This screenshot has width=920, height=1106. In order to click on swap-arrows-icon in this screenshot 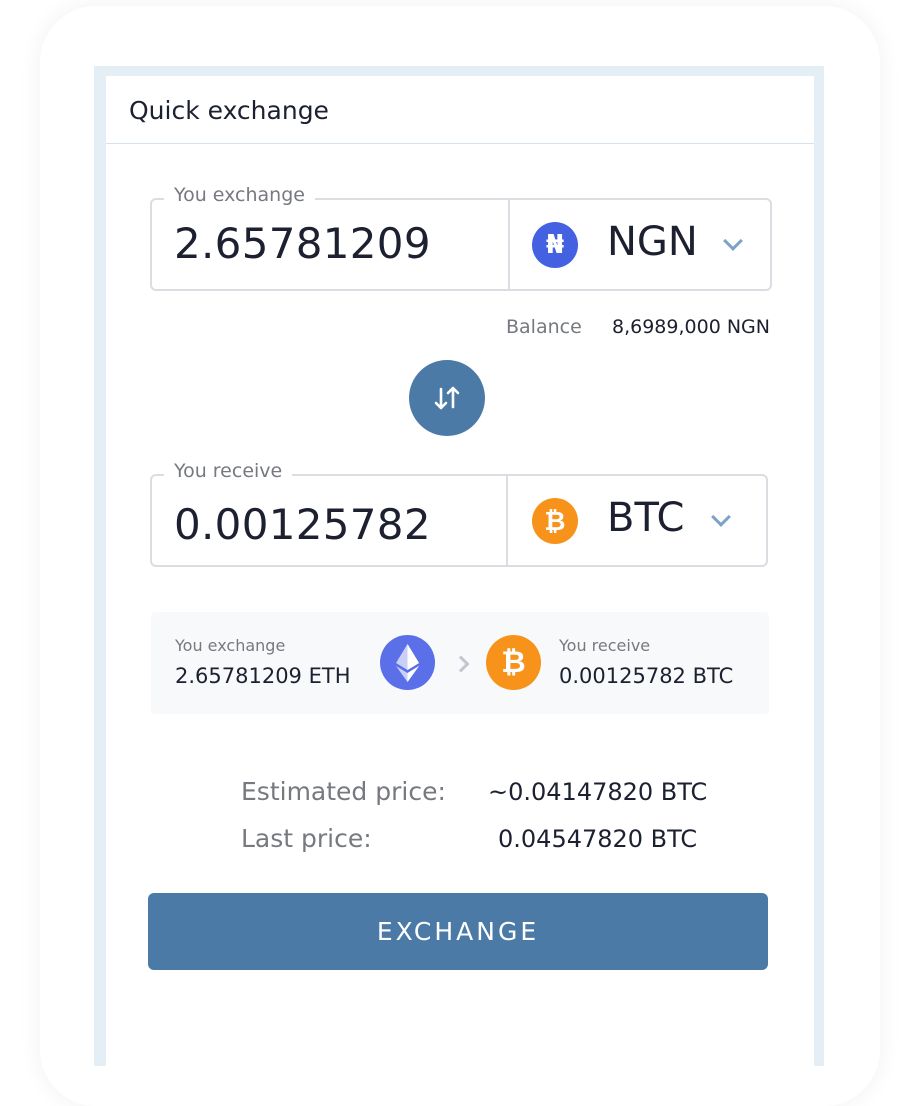, I will do `click(447, 398)`.